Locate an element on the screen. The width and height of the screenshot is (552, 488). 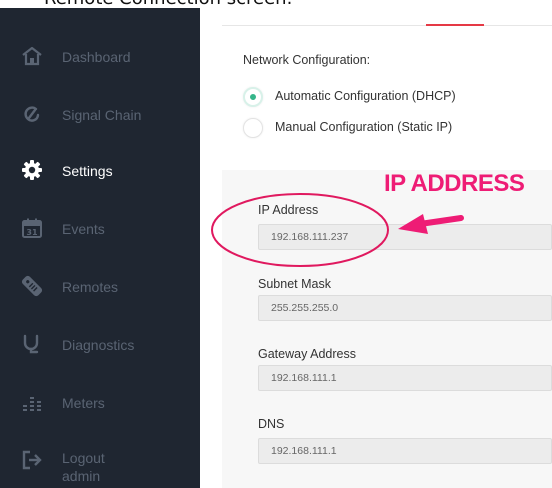
stethoscope-icon is located at coordinates (32, 344).